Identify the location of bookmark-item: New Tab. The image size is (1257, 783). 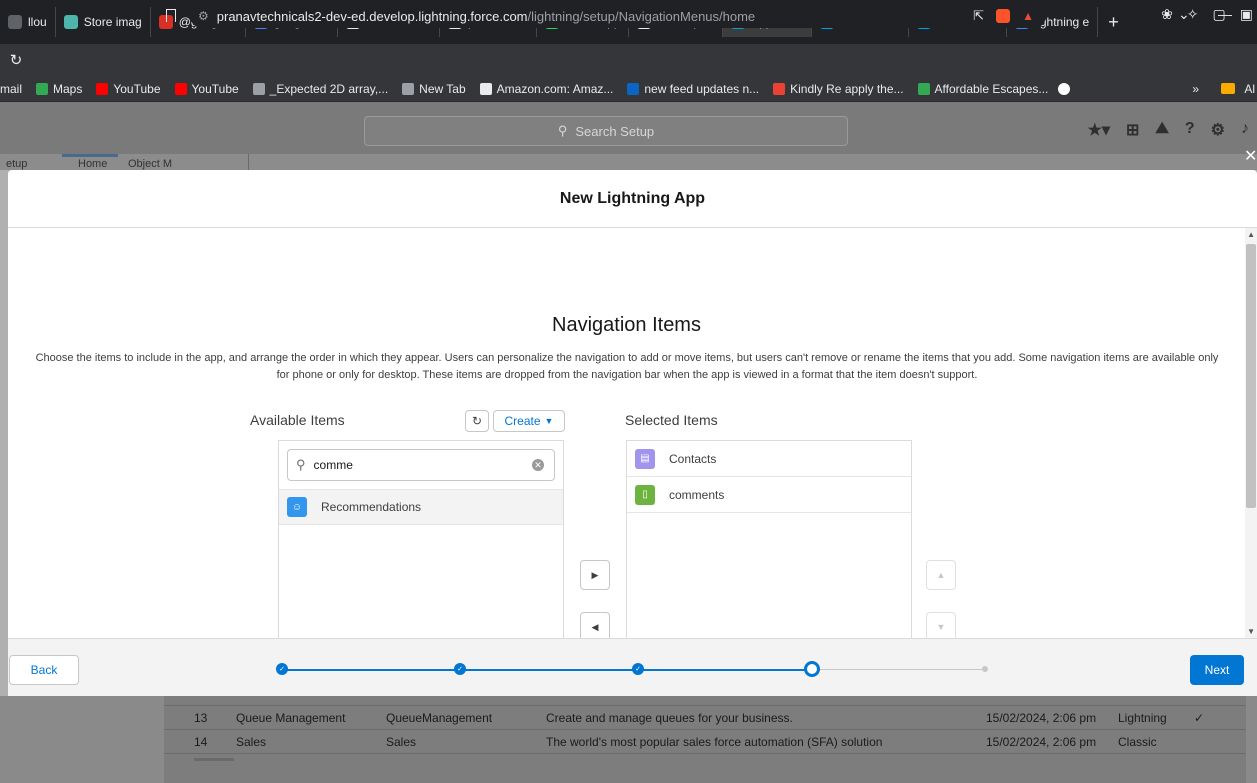
(434, 88).